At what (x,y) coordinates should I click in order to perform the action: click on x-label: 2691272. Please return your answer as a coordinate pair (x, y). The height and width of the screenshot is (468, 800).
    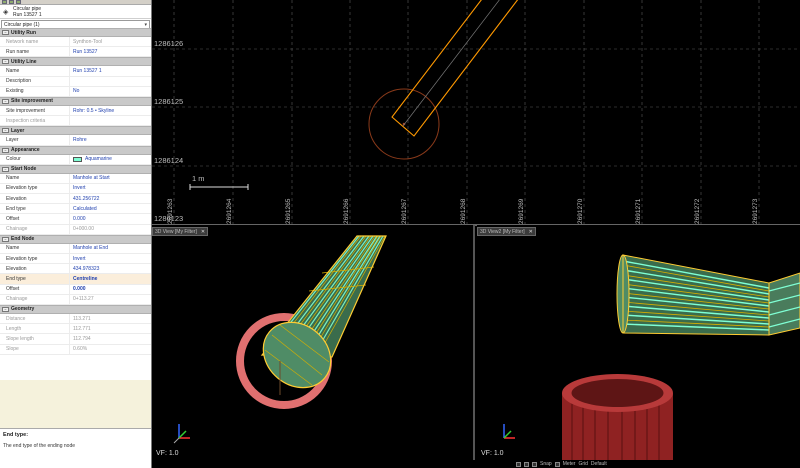
    Looking at the image, I should click on (697, 211).